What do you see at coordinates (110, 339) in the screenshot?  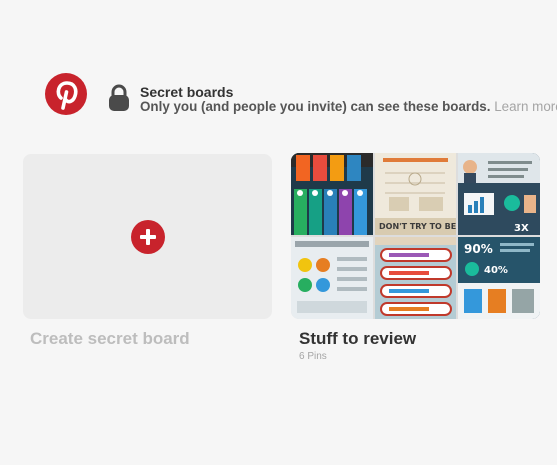 I see `create-secret-board-label: Create secret board` at bounding box center [110, 339].